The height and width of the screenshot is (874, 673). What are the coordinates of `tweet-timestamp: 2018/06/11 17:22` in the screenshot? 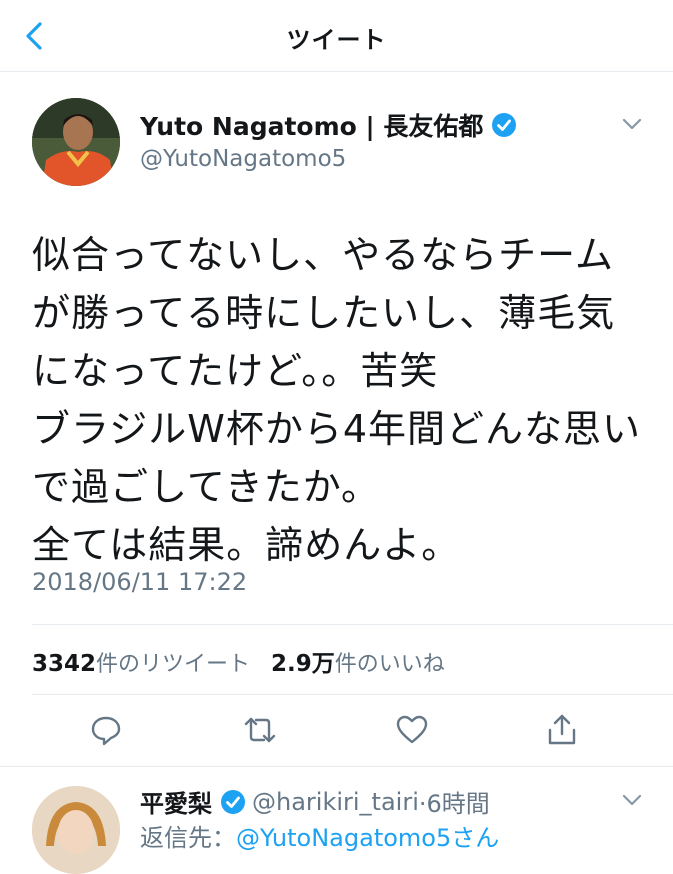 It's located at (139, 582).